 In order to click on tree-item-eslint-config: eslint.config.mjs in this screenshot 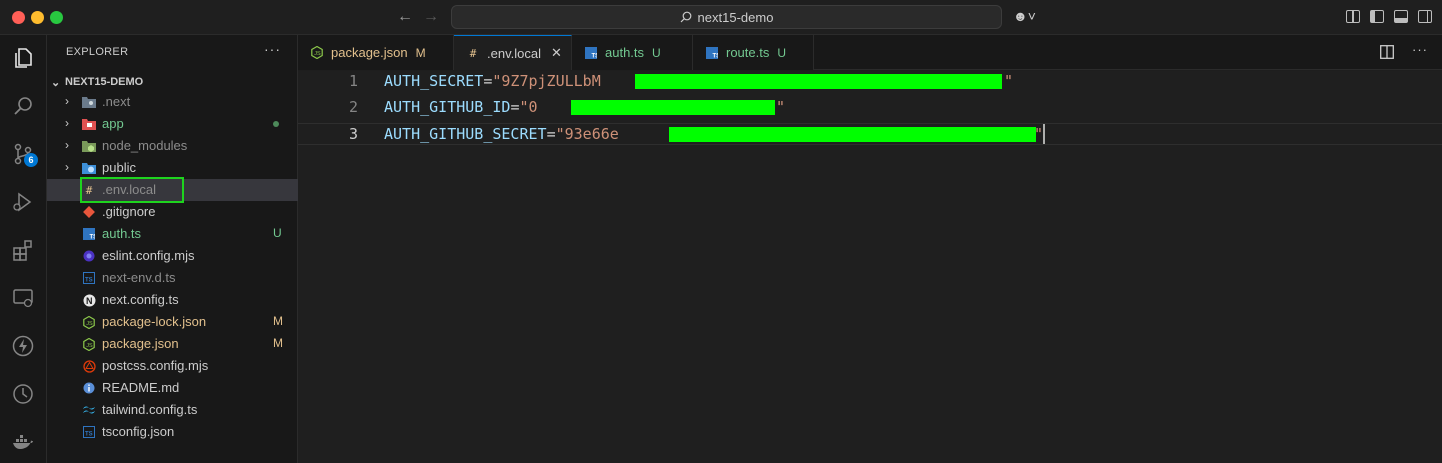, I will do `click(172, 256)`.